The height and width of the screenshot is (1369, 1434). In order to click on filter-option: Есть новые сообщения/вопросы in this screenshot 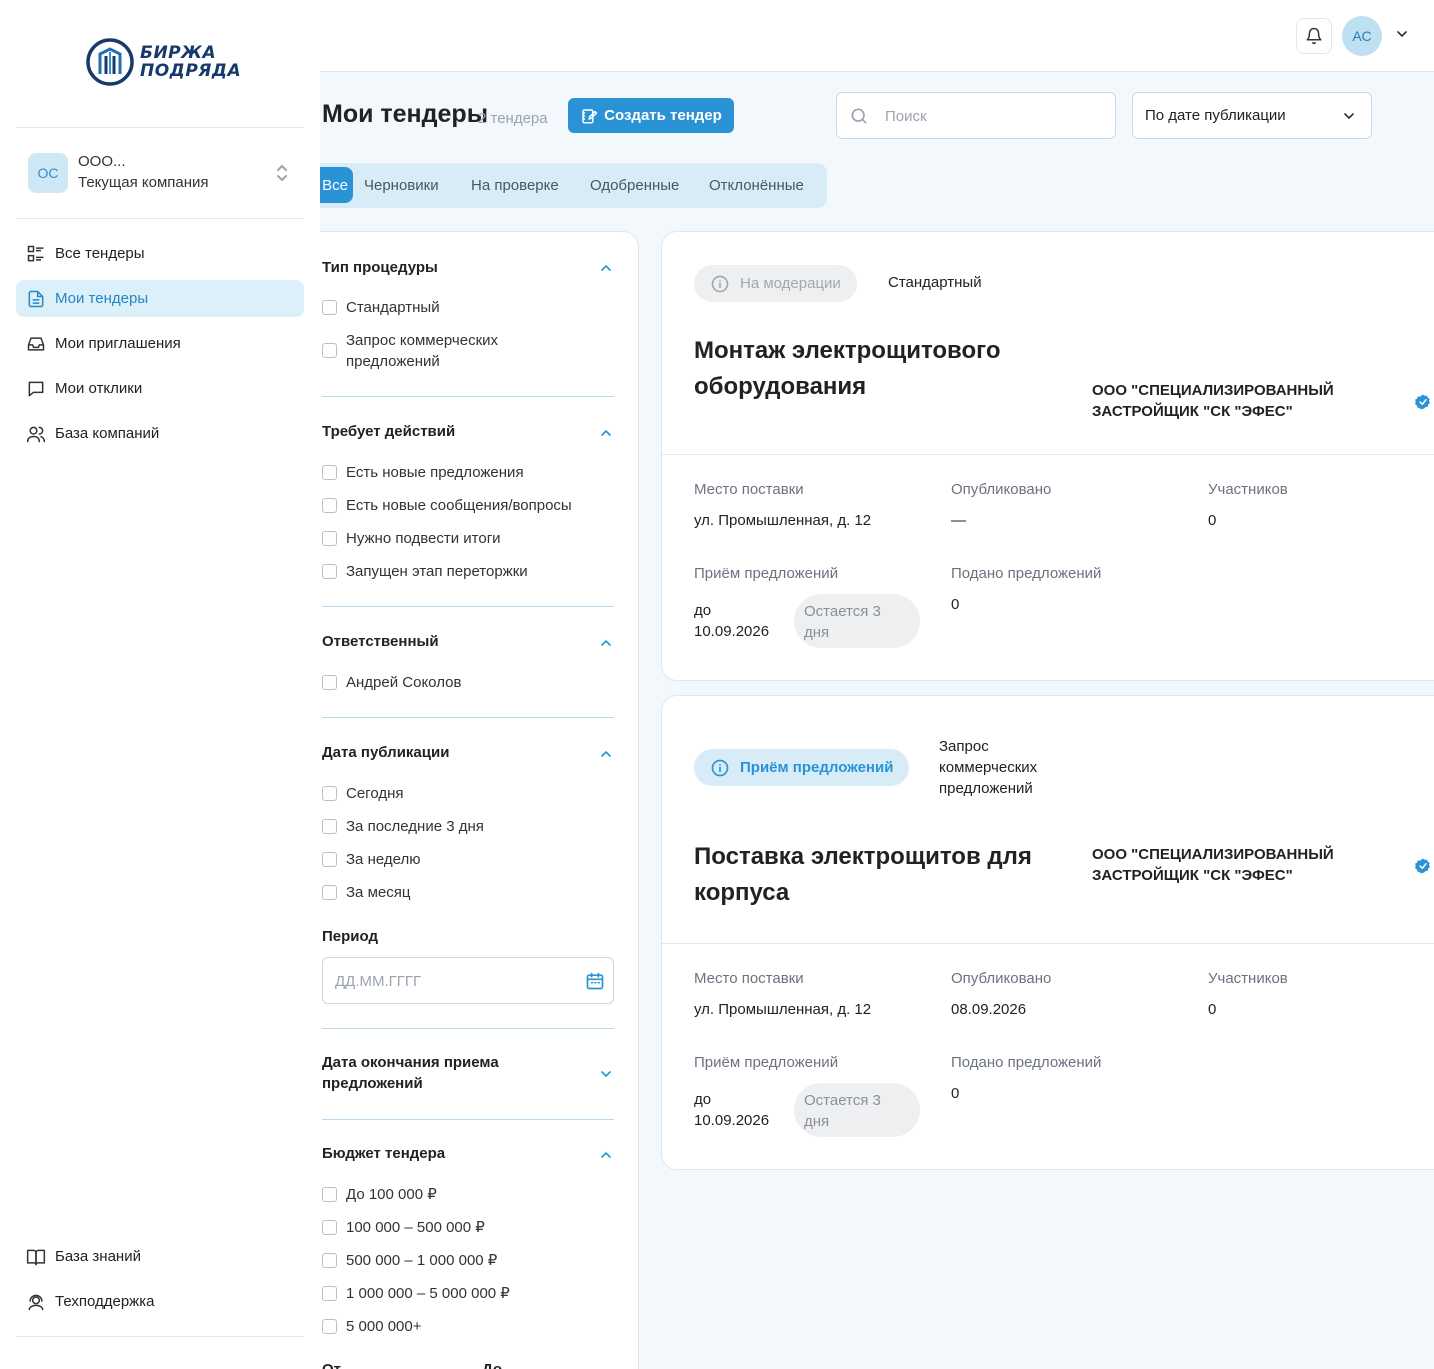, I will do `click(447, 505)`.